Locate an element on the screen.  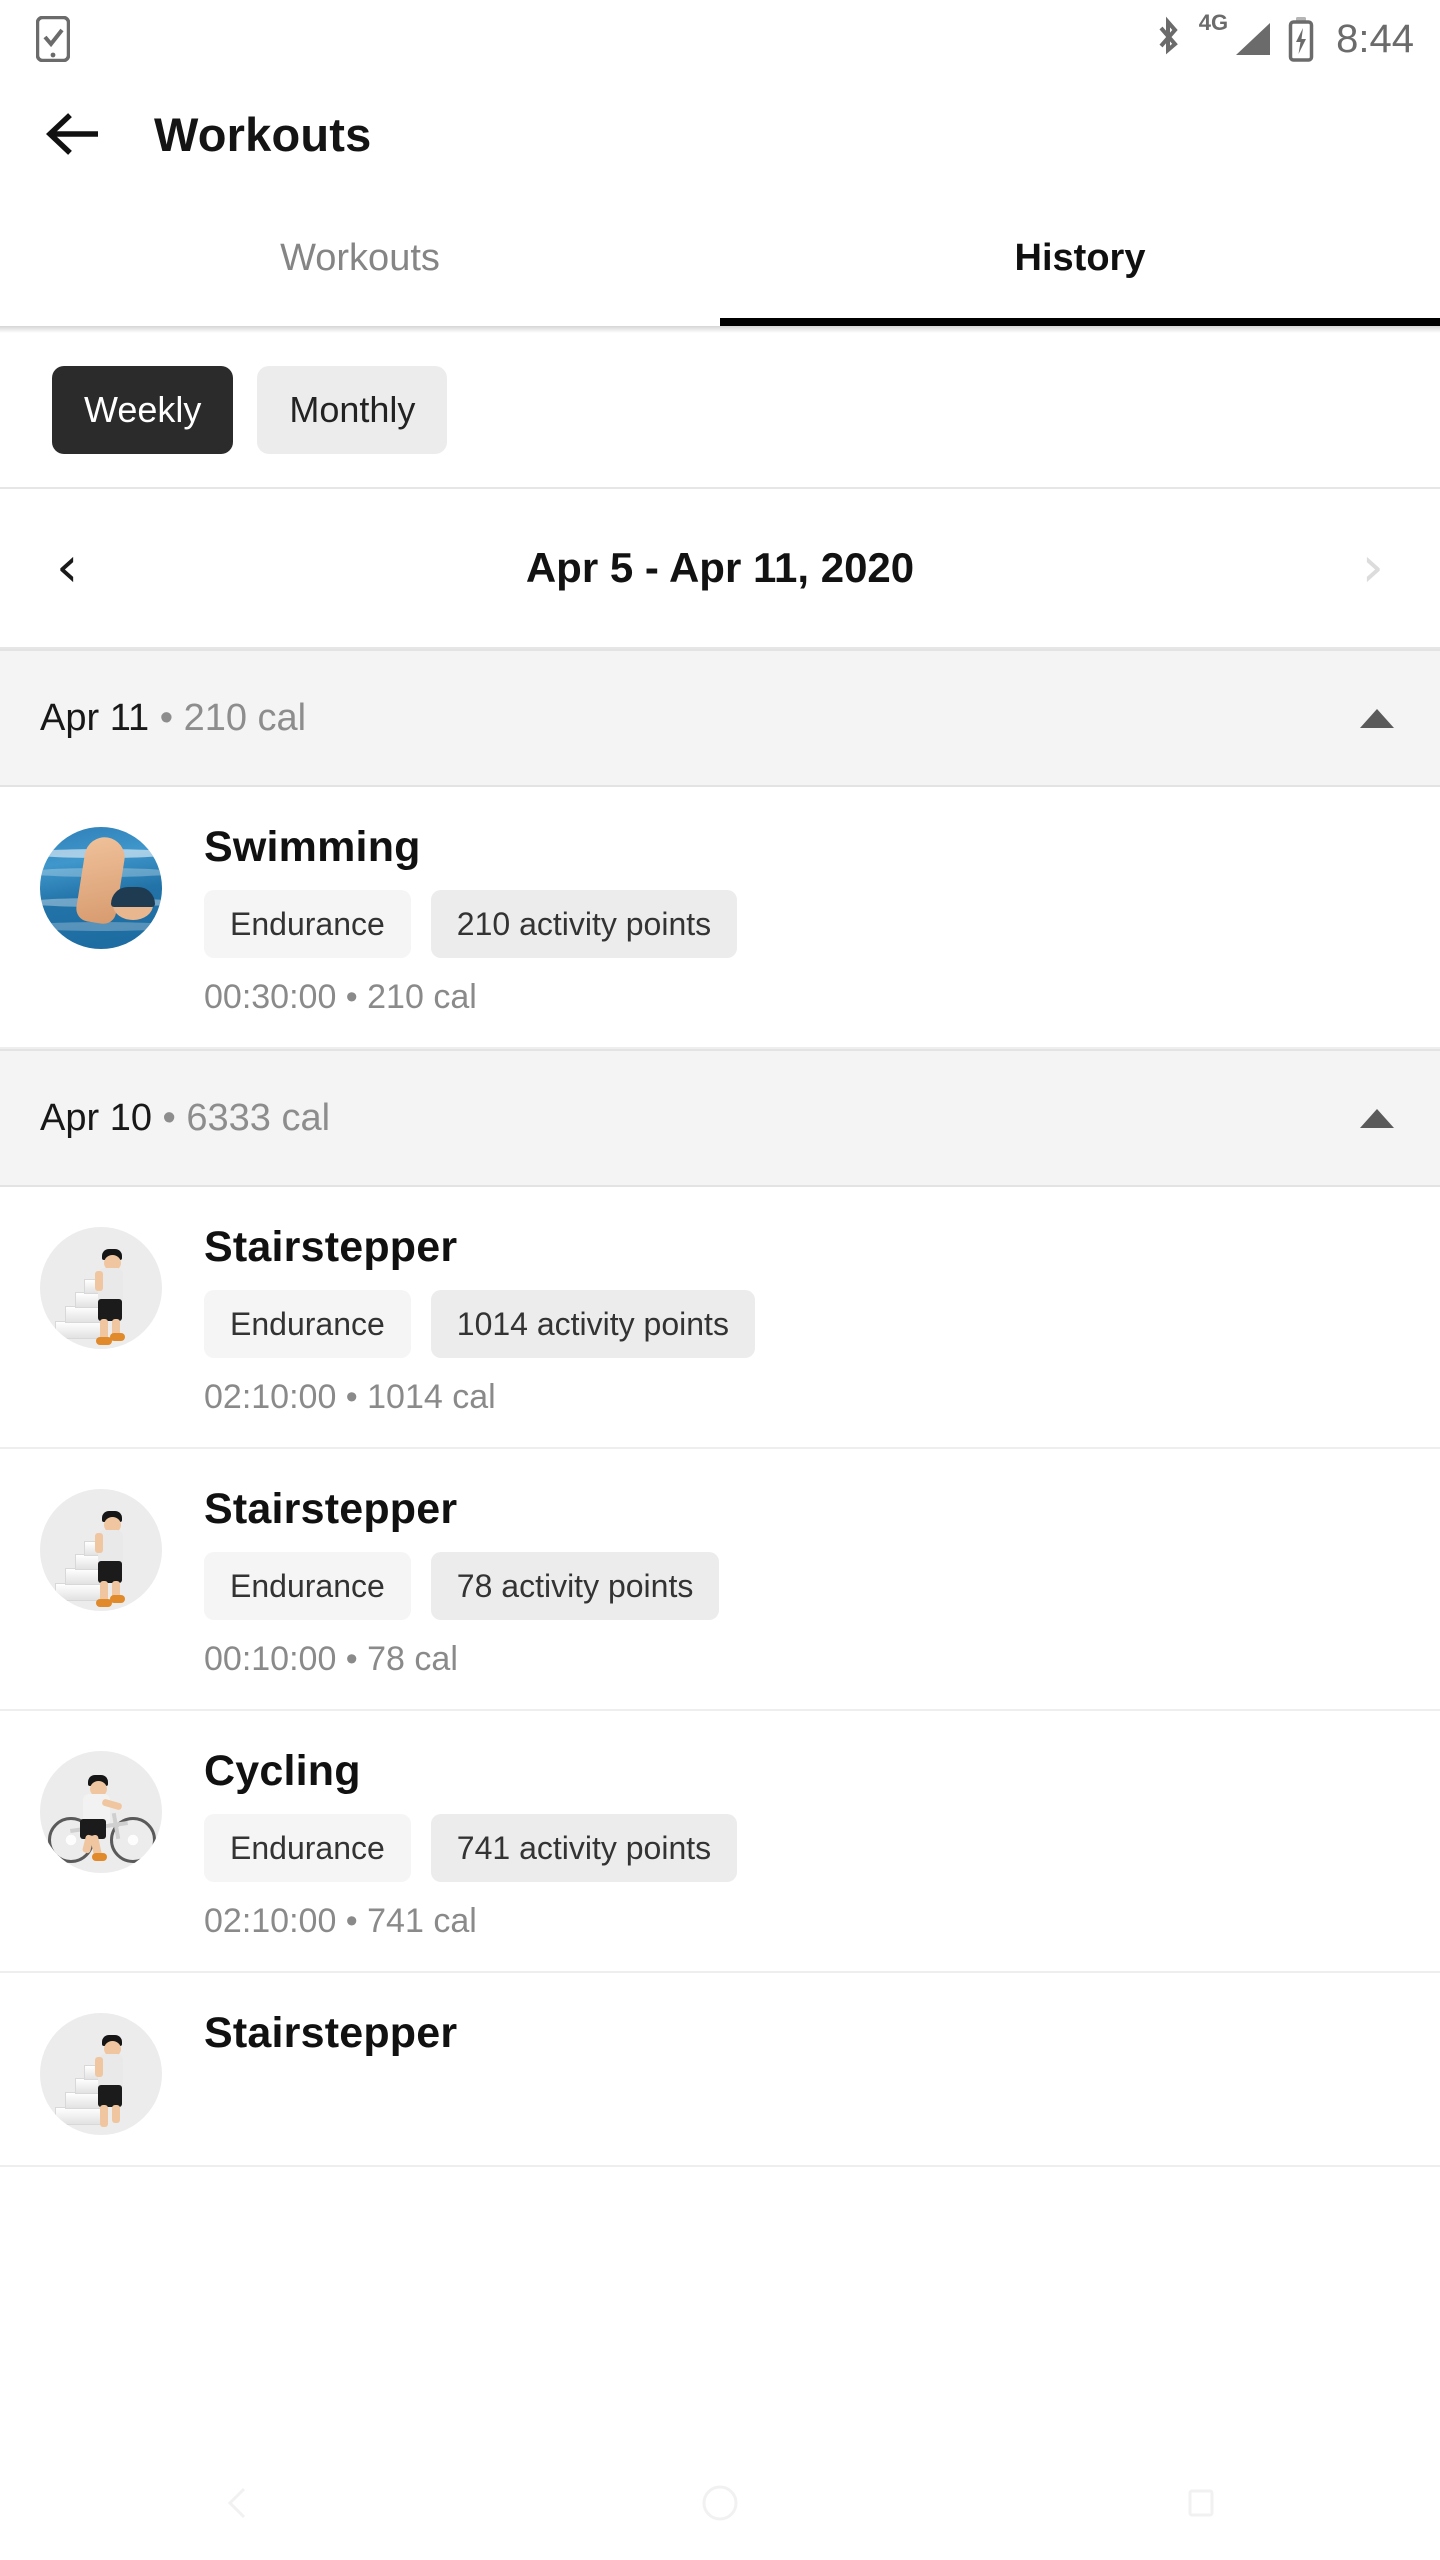
signal-bars-icon: 4G is located at coordinates (1235, 34).